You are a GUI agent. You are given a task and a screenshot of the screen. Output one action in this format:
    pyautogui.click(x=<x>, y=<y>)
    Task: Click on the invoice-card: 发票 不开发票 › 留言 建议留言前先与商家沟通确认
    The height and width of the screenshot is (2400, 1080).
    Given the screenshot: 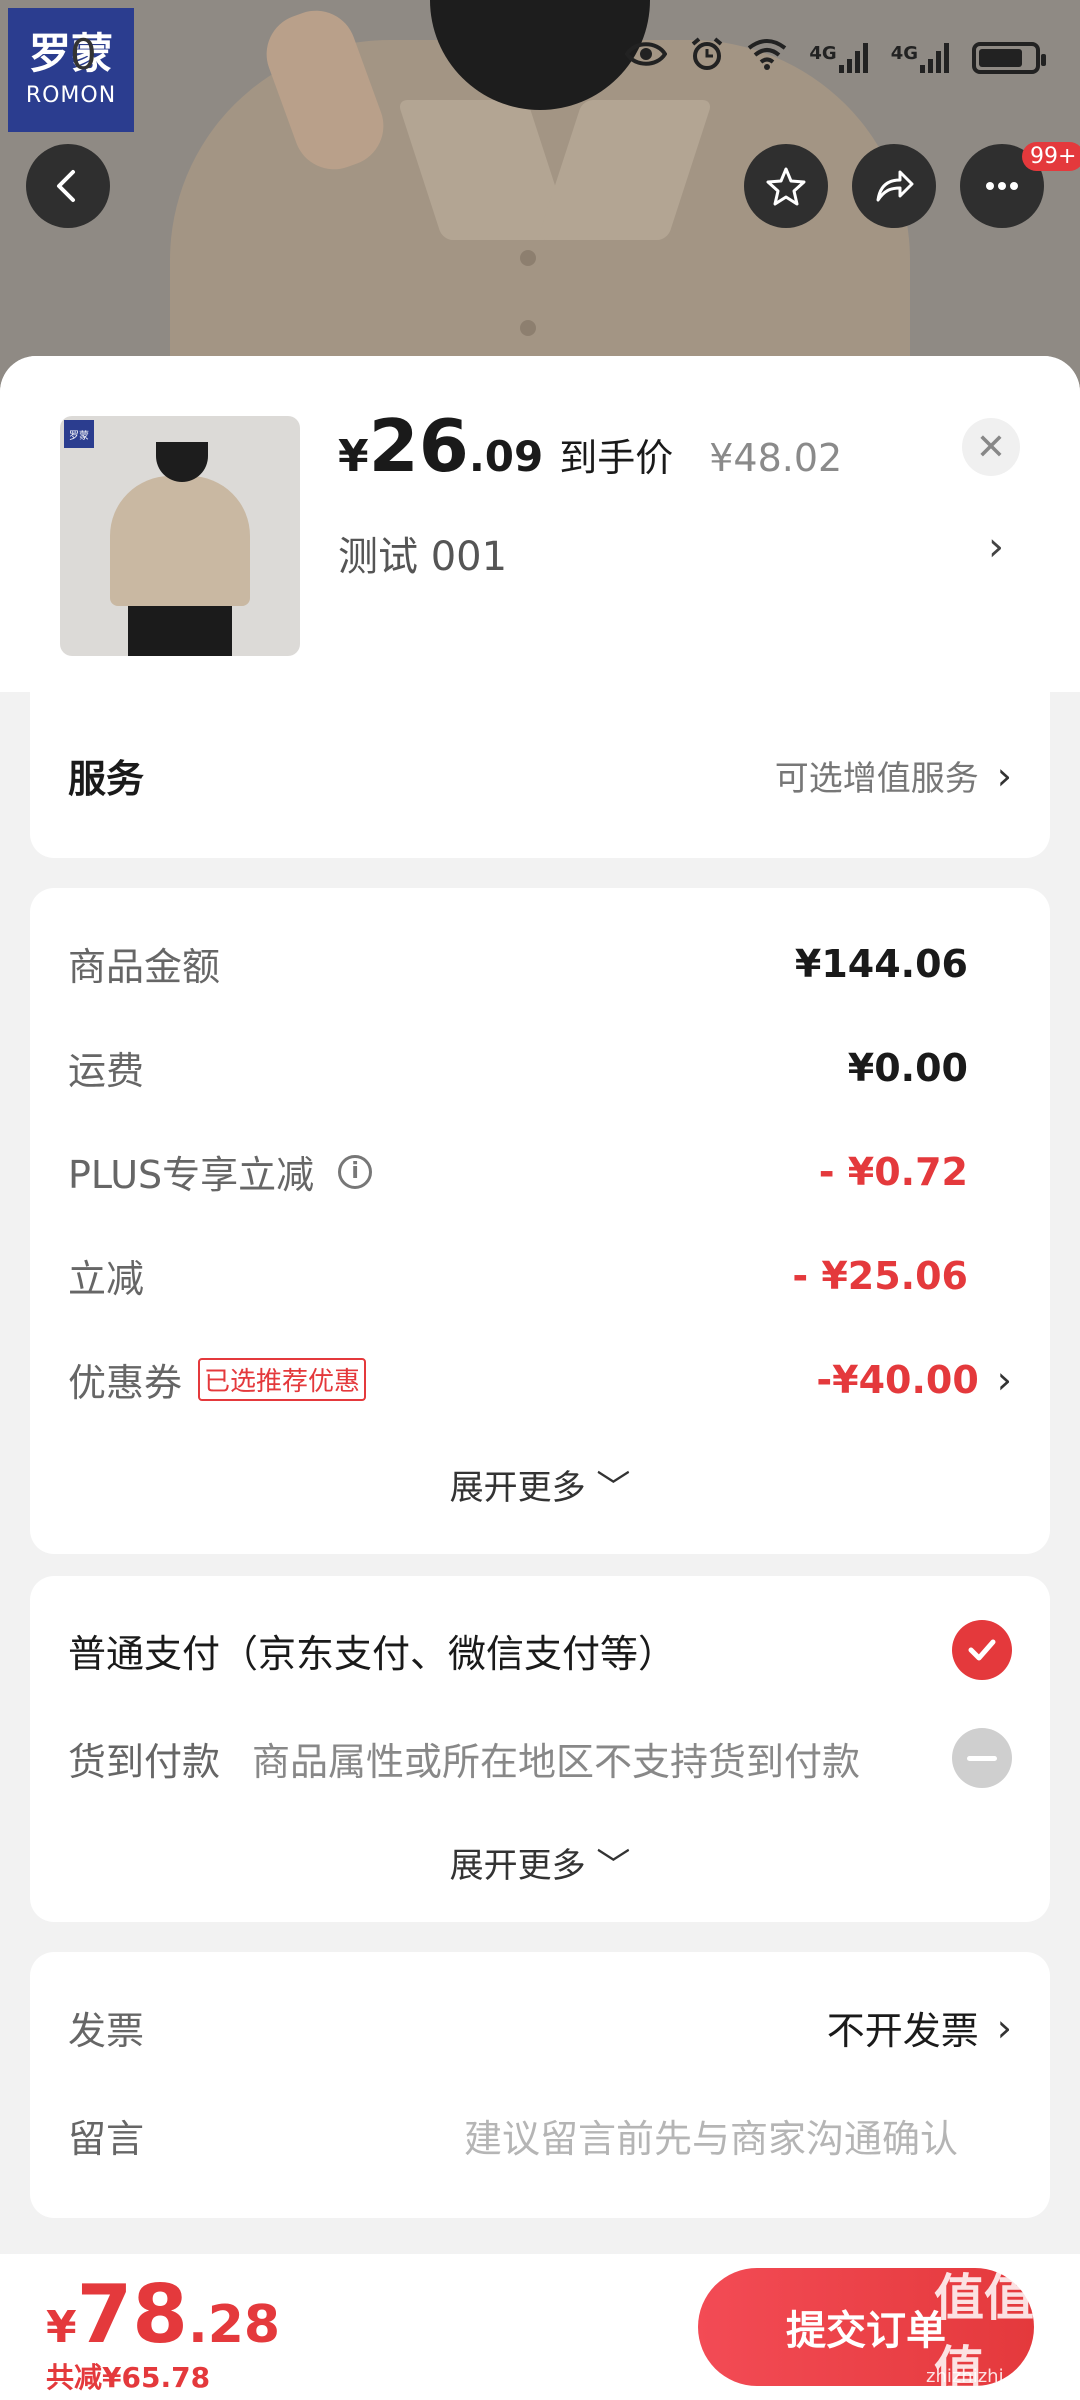 What is the action you would take?
    pyautogui.click(x=540, y=2085)
    